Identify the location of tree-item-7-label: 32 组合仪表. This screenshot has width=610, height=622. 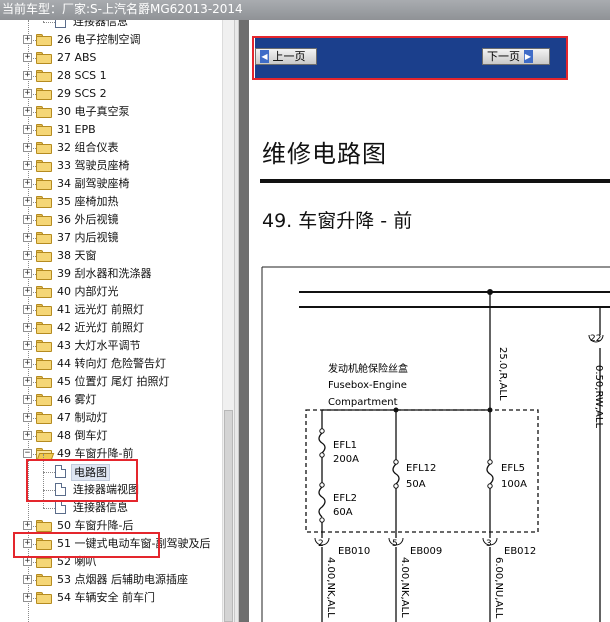
(88, 147).